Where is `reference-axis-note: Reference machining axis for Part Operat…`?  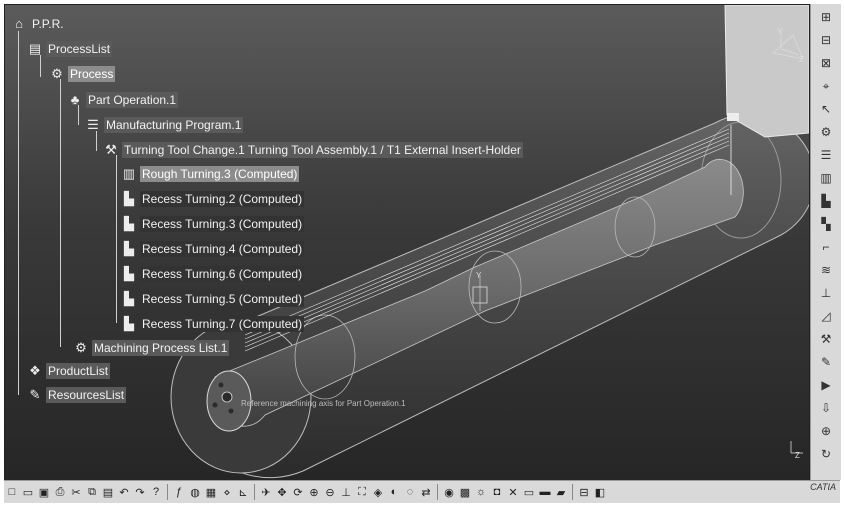
reference-axis-note: Reference machining axis for Part Operat… is located at coordinates (323, 403).